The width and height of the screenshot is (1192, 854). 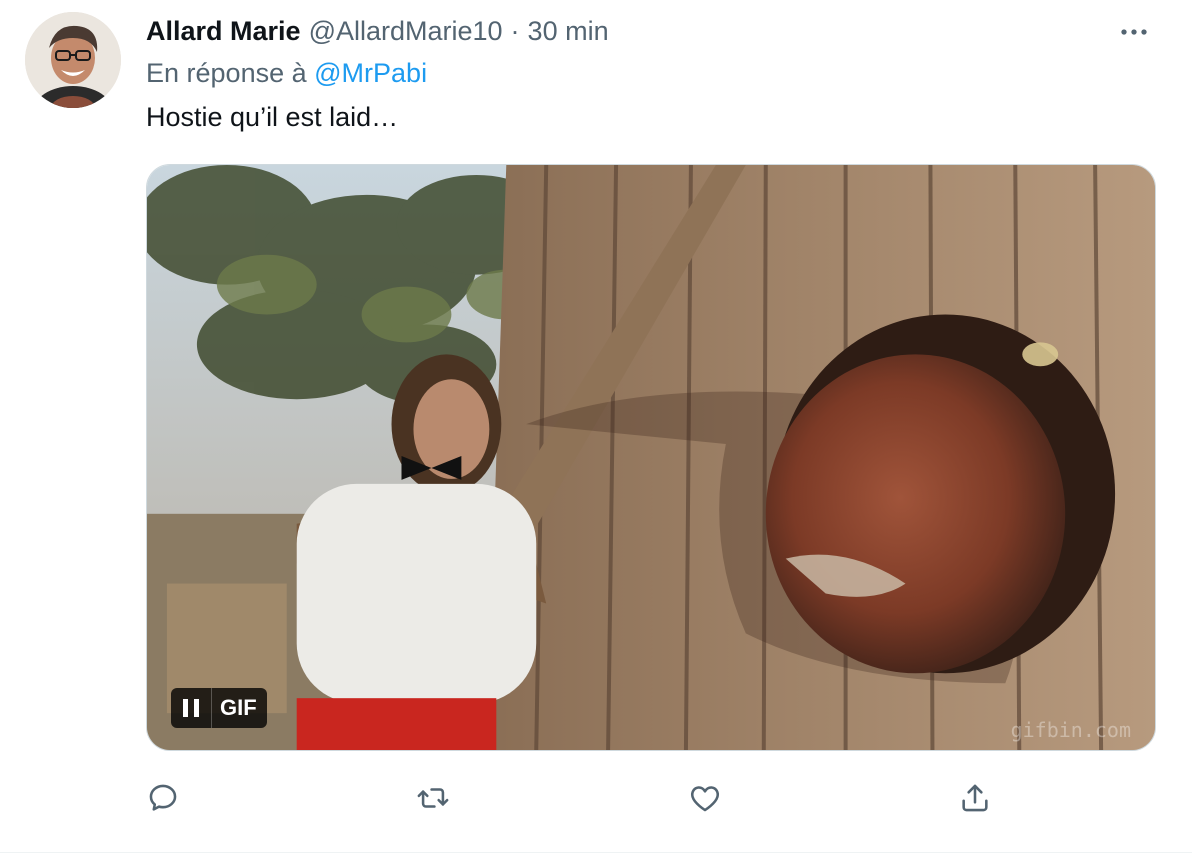 What do you see at coordinates (568, 31) in the screenshot?
I see `tweet-timestamp: 30 min` at bounding box center [568, 31].